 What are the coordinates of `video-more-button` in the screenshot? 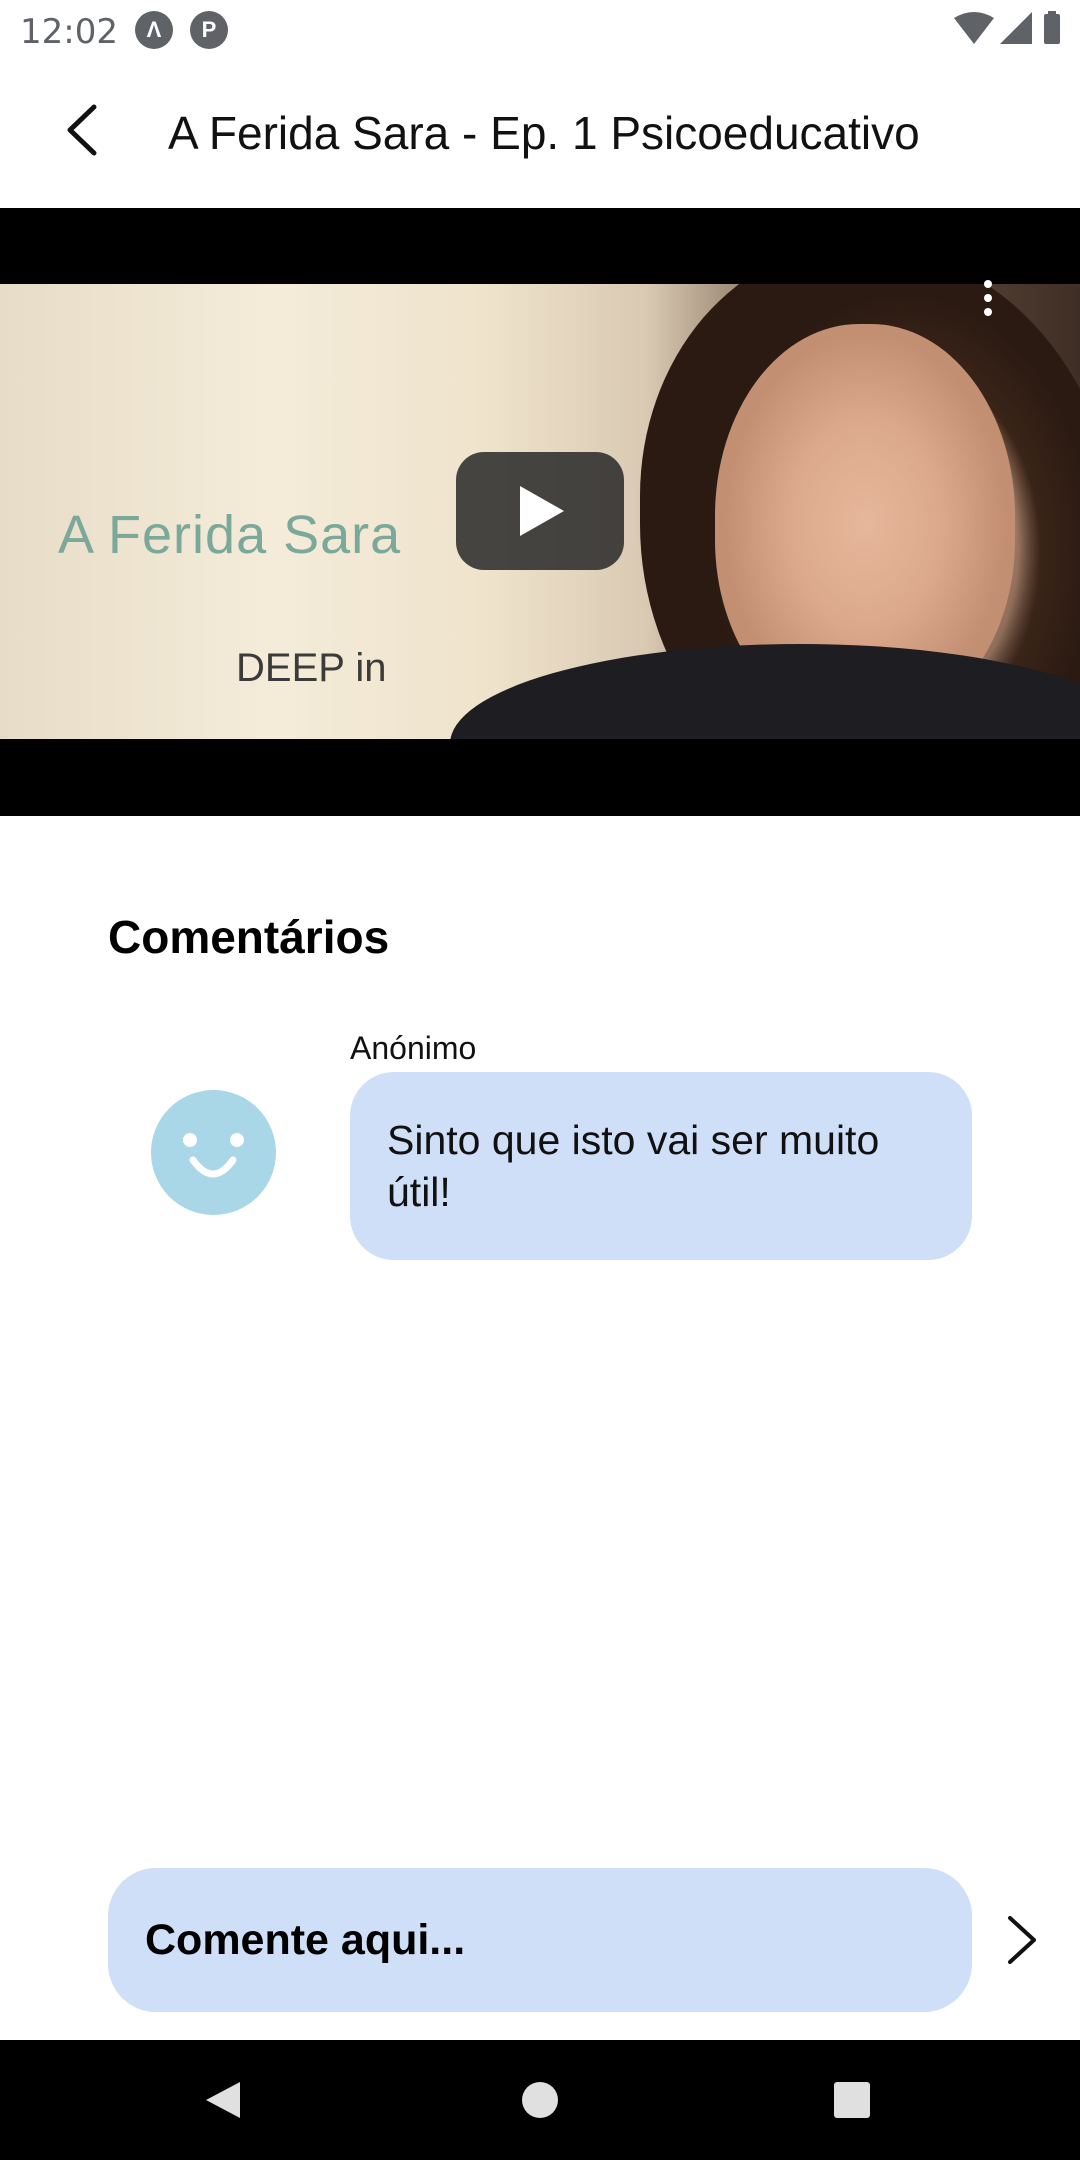 It's located at (988, 298).